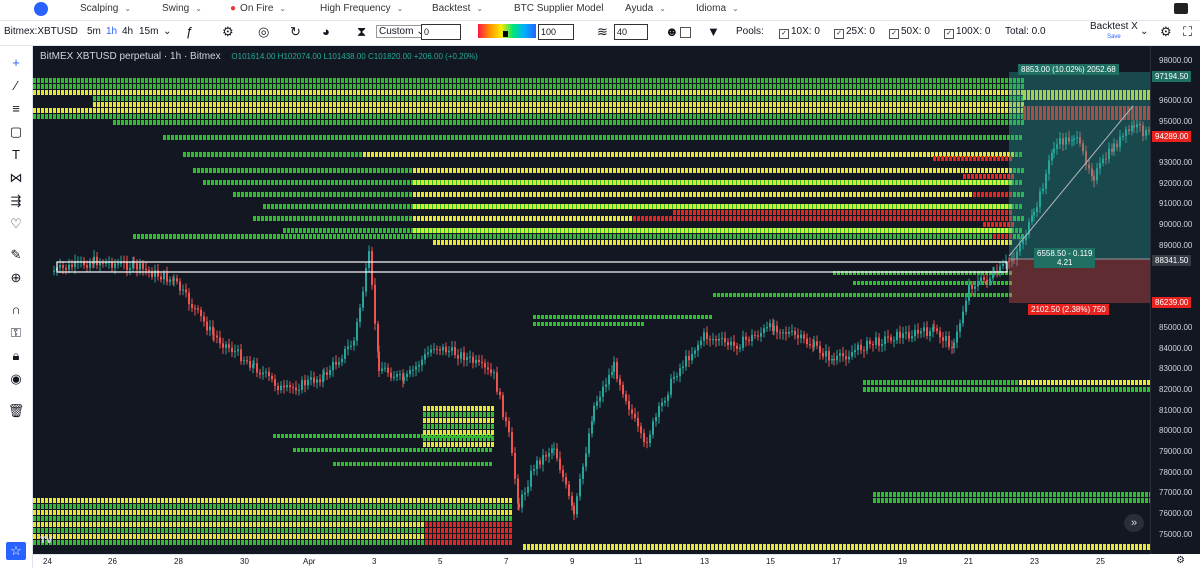  What do you see at coordinates (189, 32) in the screenshot?
I see `indicator-fx-icon: ƒ` at bounding box center [189, 32].